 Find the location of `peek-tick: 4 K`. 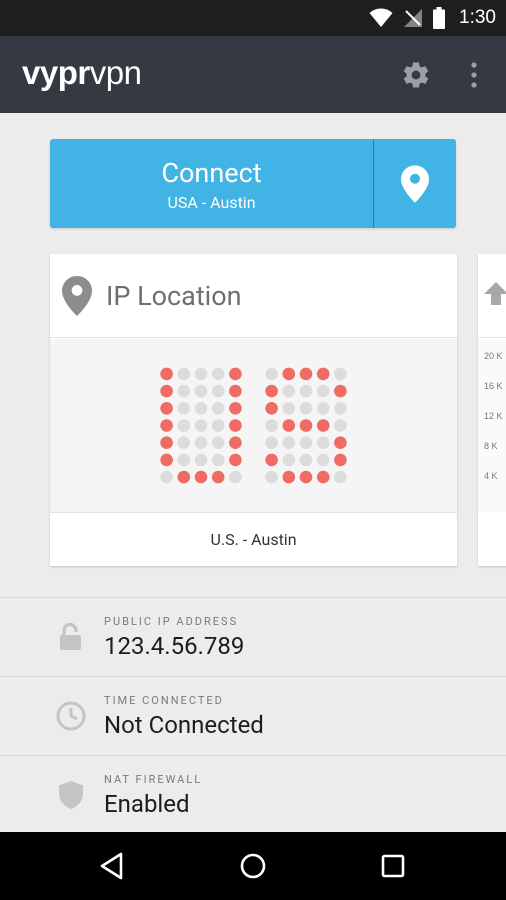

peek-tick: 4 K is located at coordinates (491, 476).